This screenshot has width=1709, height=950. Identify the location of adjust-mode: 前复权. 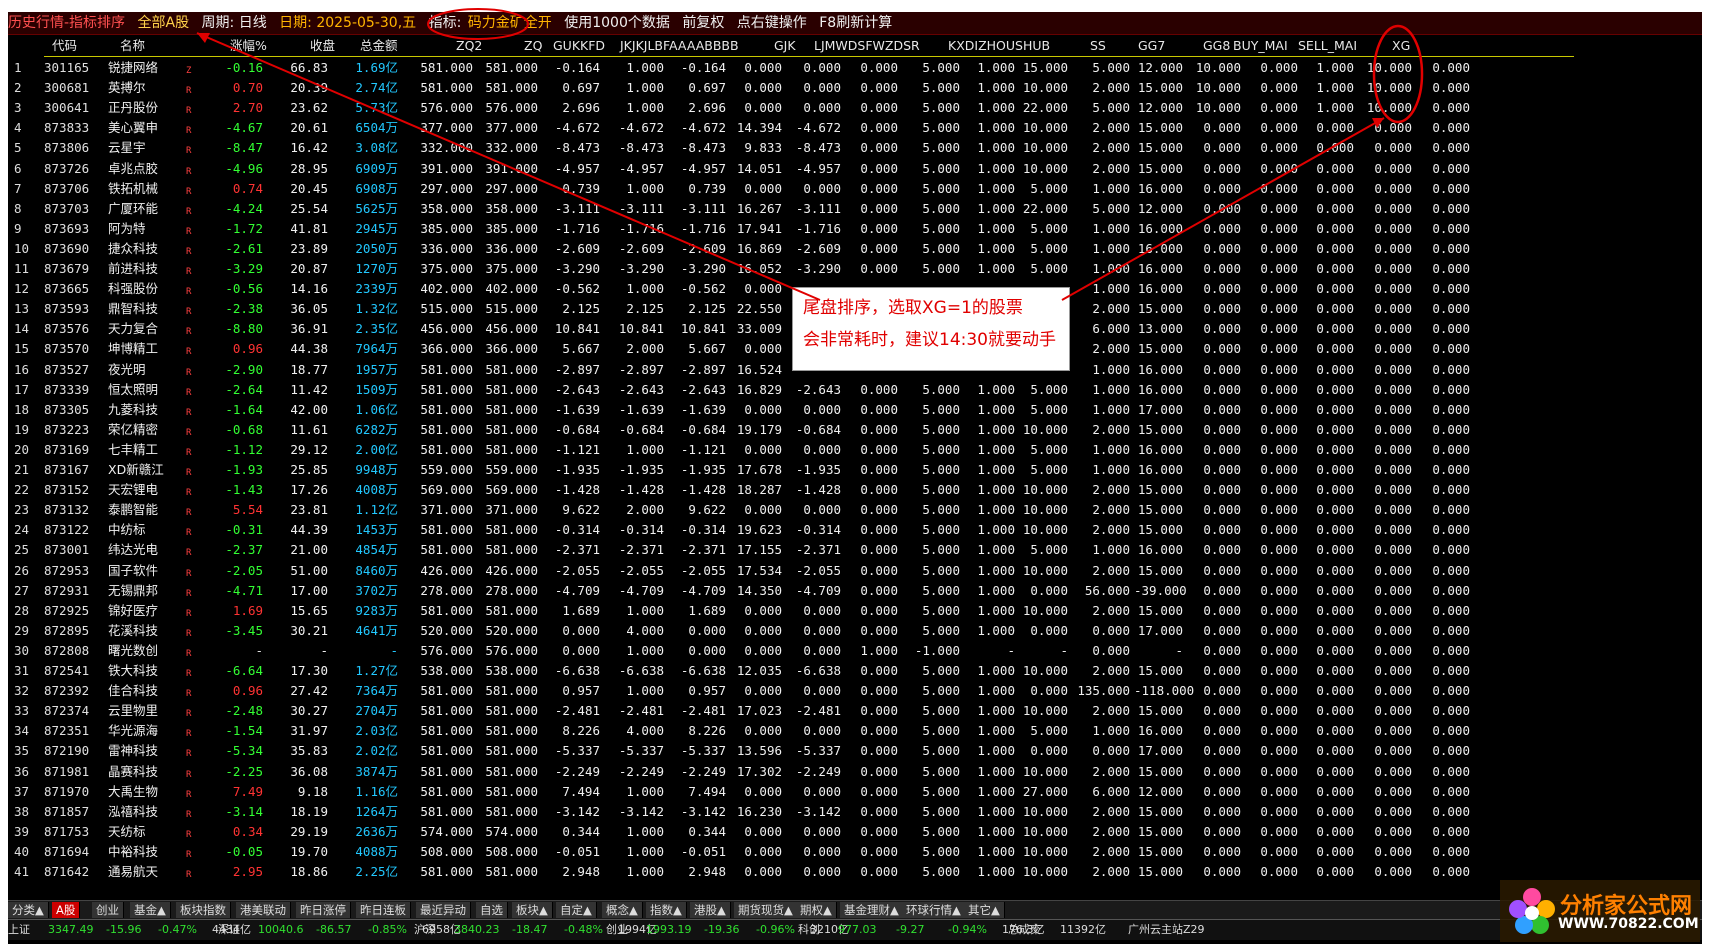
(703, 23).